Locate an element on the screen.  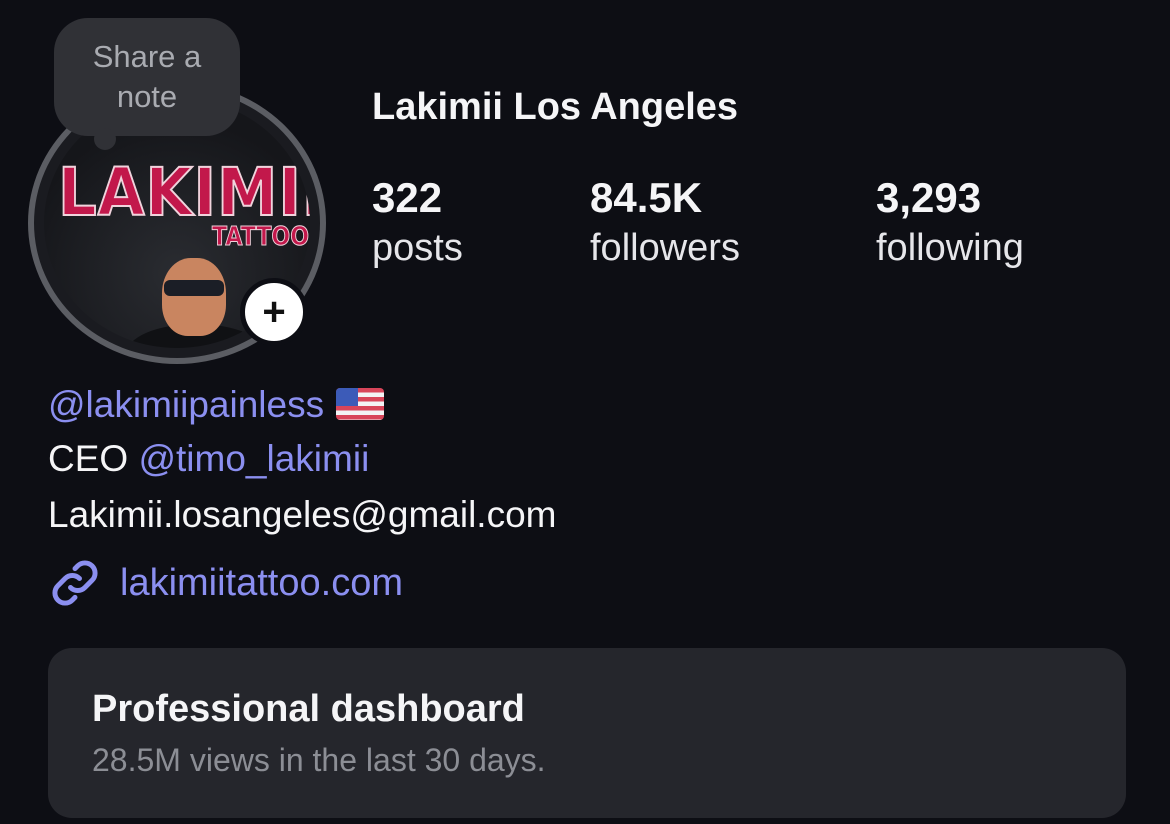
followers-label: followers is located at coordinates (665, 248).